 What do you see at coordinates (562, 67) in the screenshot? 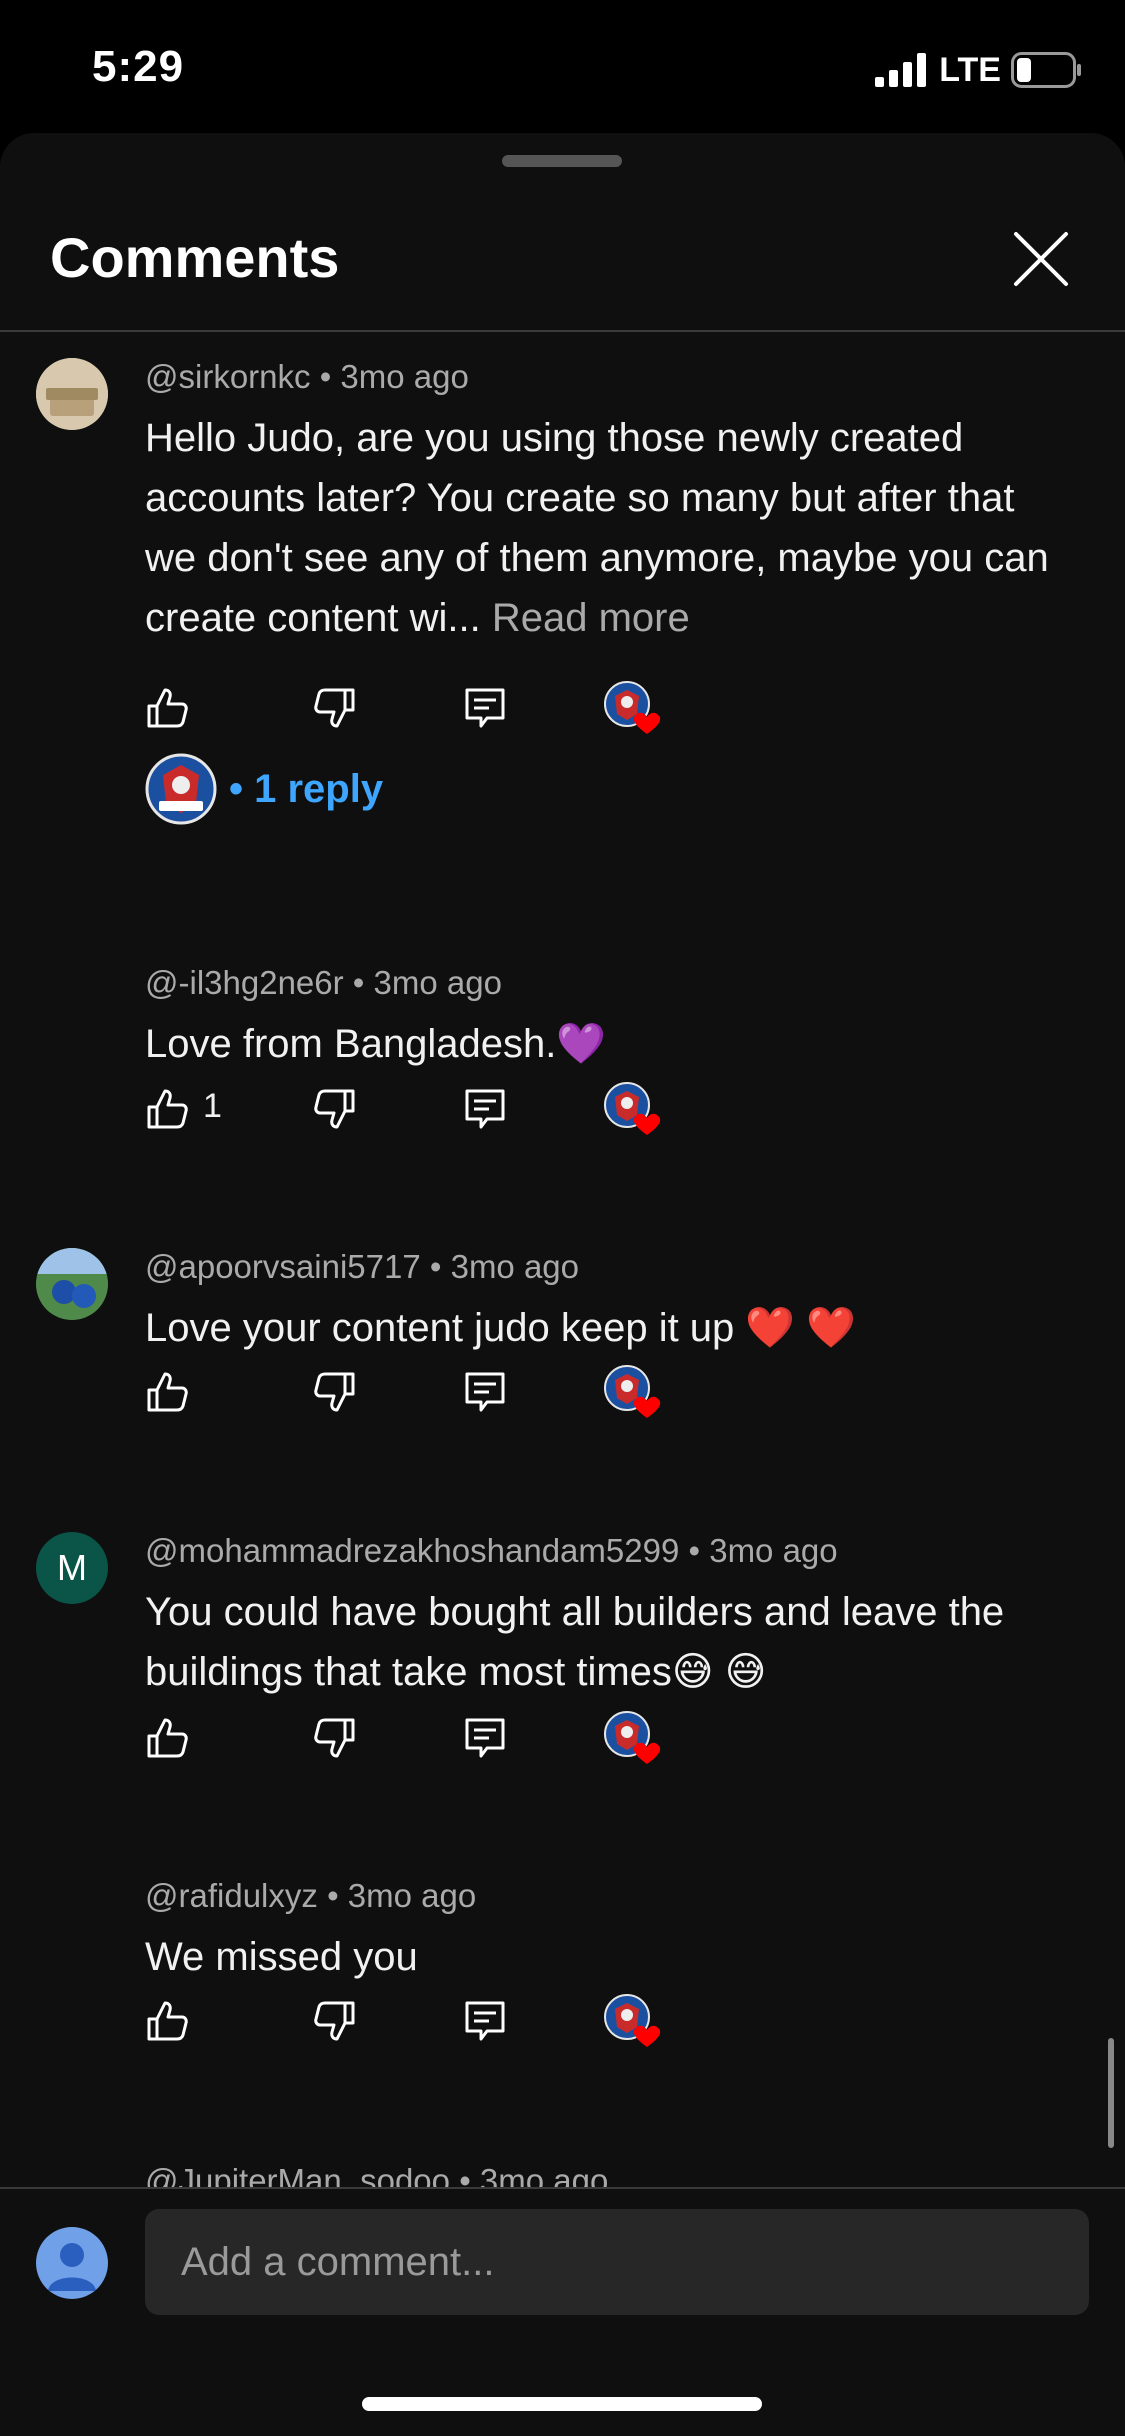
I see `status-bar: 5:29 LTE` at bounding box center [562, 67].